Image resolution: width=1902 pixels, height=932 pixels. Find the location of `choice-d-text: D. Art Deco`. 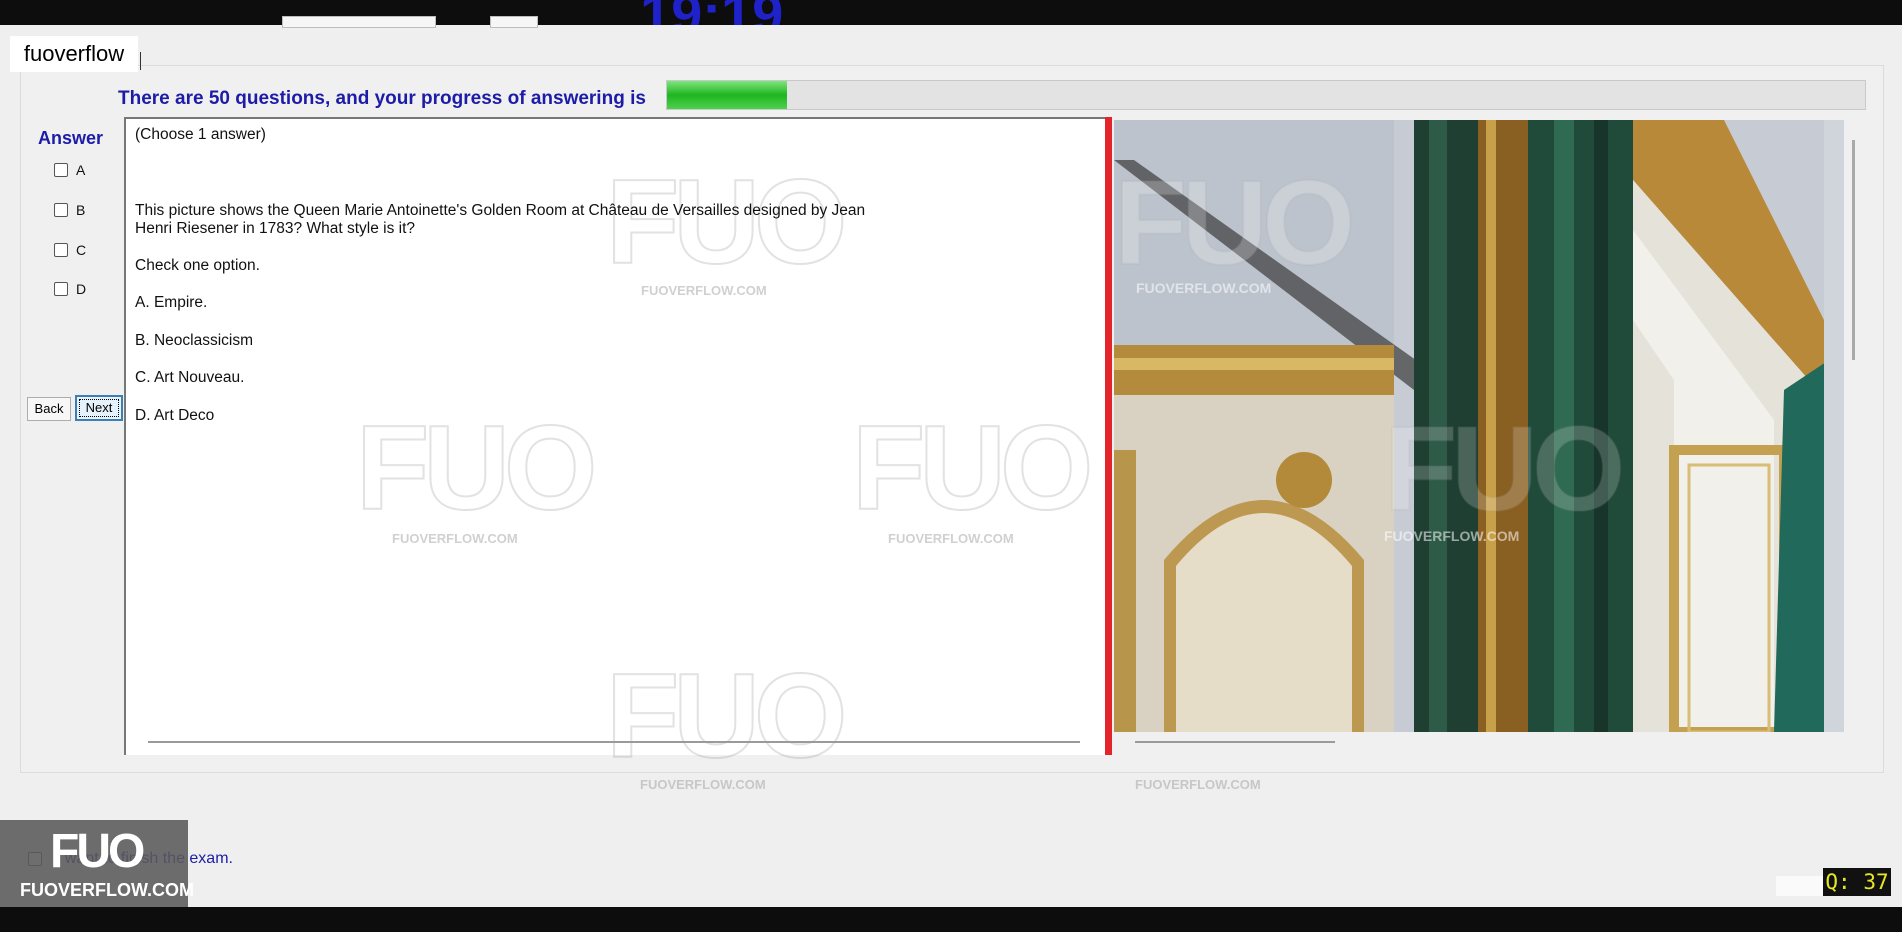

choice-d-text: D. Art Deco is located at coordinates (175, 415).